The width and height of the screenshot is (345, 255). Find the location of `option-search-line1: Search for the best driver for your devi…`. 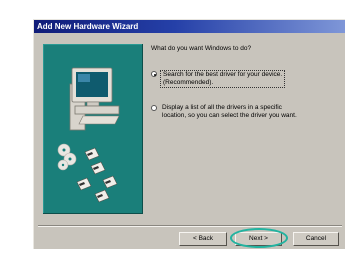

option-search-line1: Search for the best driver for your devi… is located at coordinates (223, 74).